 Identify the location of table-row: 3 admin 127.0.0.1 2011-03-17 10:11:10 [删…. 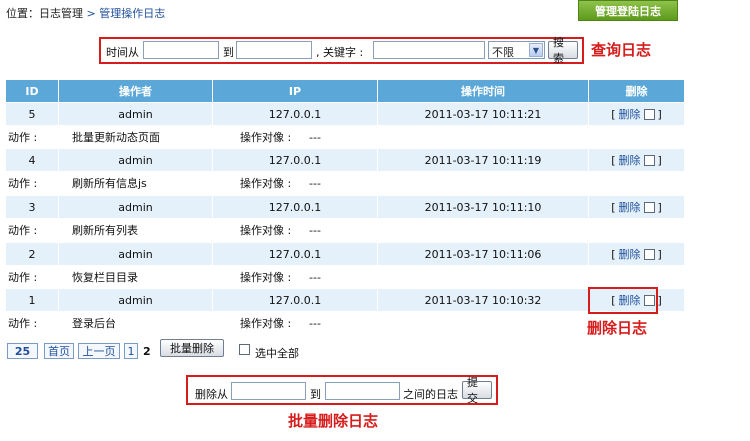
(345, 207).